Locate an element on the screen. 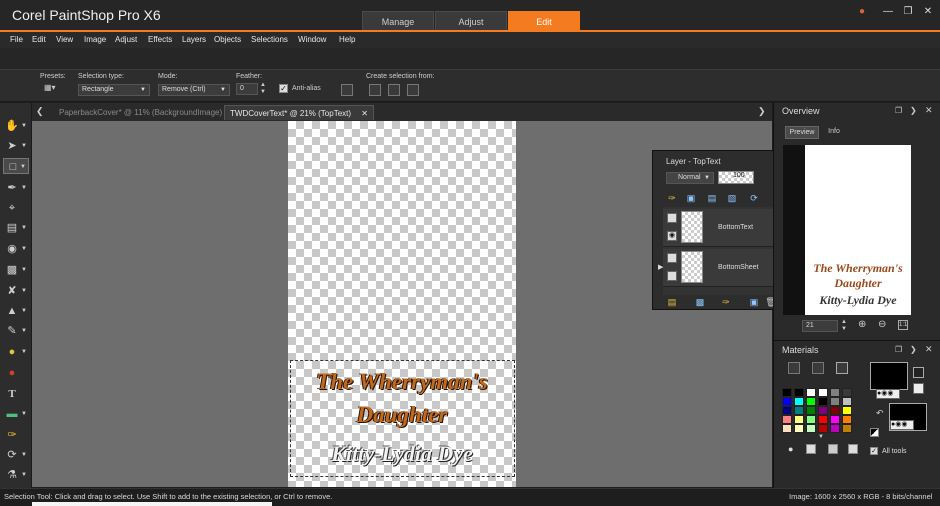  tab-preview: Preview is located at coordinates (802, 132).